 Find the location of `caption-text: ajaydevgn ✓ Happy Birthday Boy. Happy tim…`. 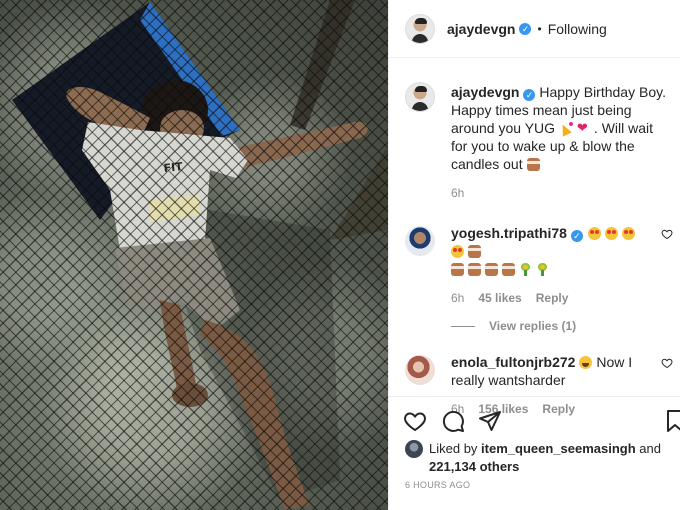

caption-text: ajaydevgn ✓ Happy Birthday Boy. Happy tim… is located at coordinates (559, 122).